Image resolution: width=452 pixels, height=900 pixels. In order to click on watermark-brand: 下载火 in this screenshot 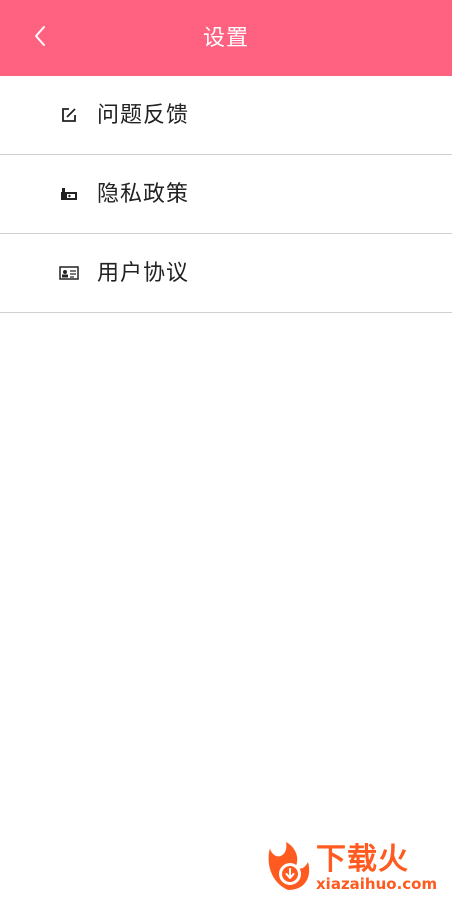, I will do `click(362, 859)`.